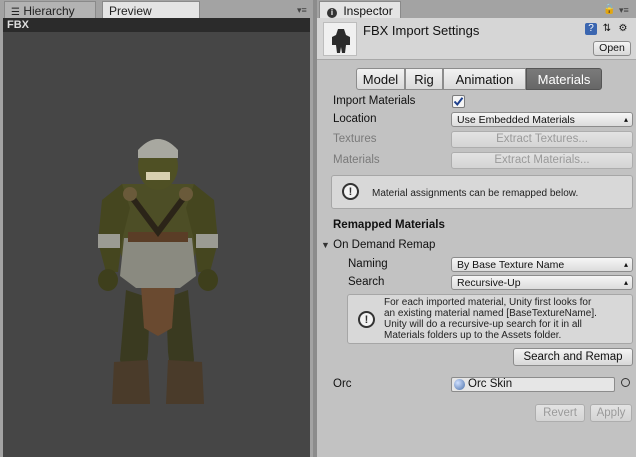 Image resolution: width=636 pixels, height=457 pixels. I want to click on orc-model-image, so click(158, 271).